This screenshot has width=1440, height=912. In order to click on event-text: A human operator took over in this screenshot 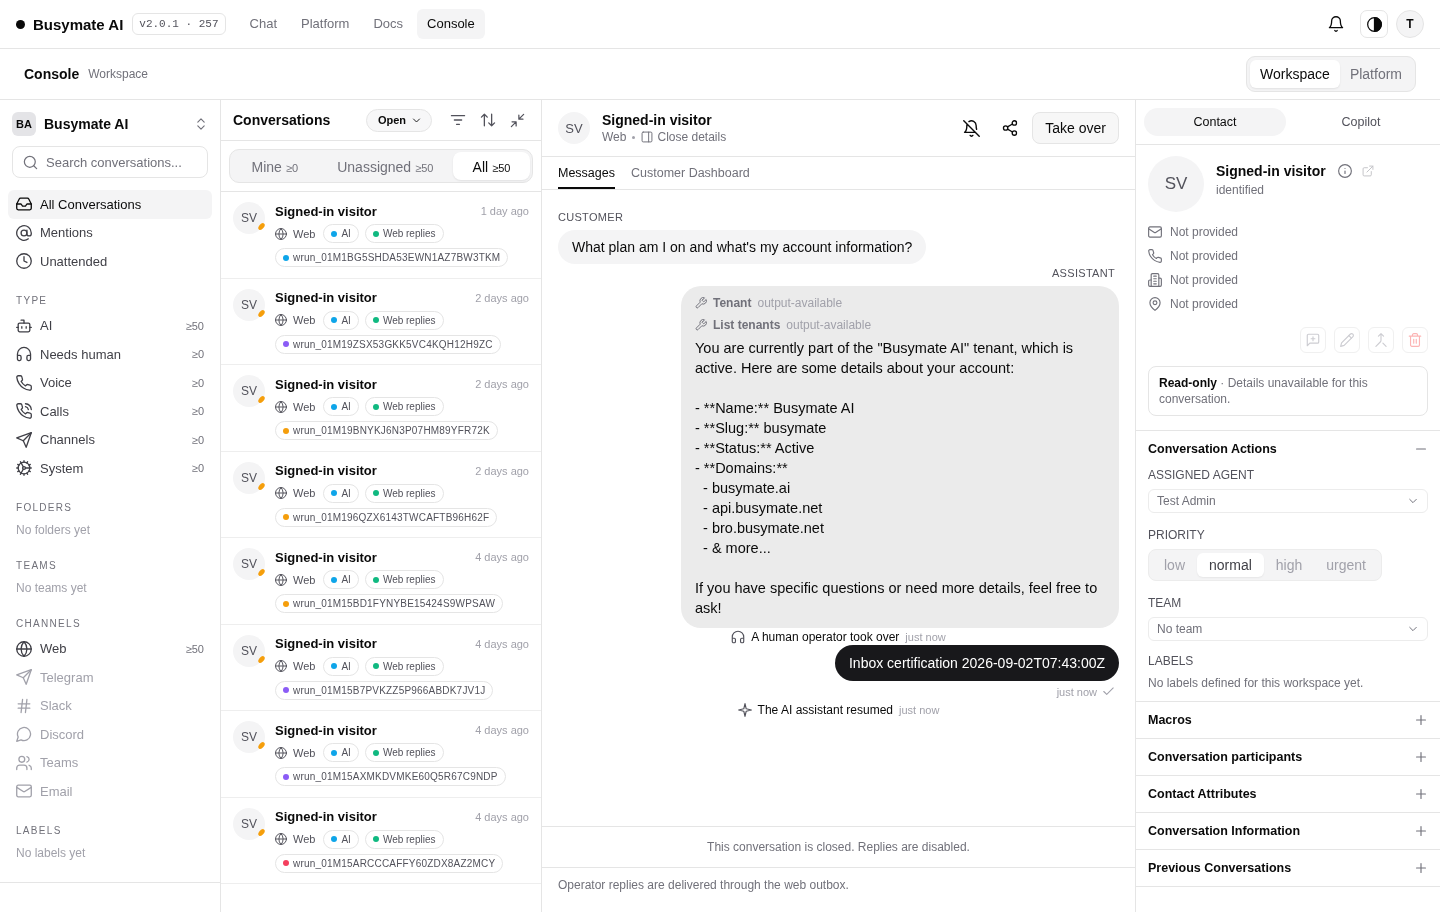, I will do `click(825, 636)`.